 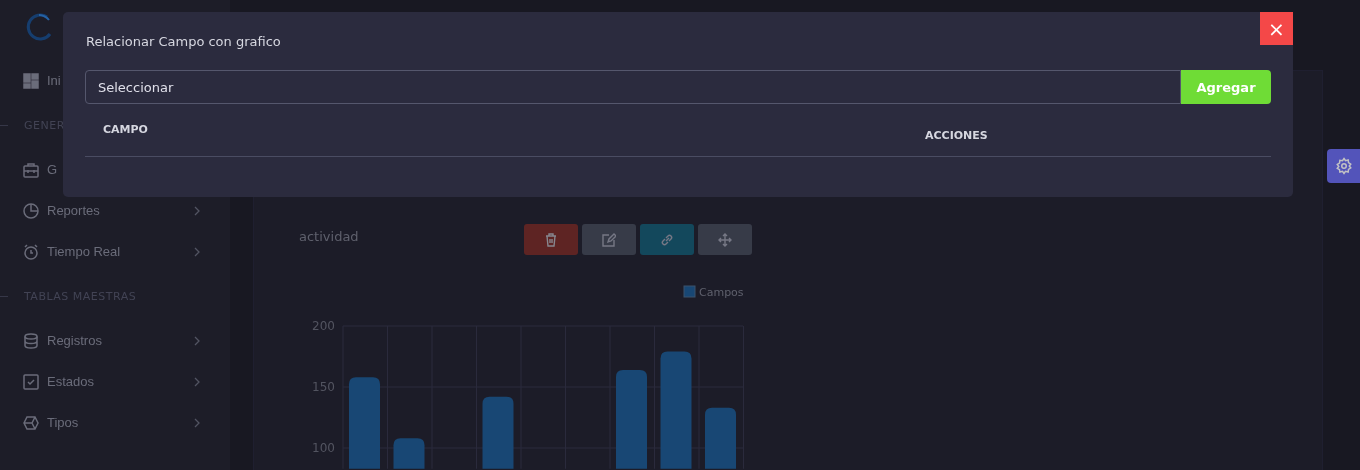 What do you see at coordinates (323, 387) in the screenshot?
I see `axis-tick-label: 150` at bounding box center [323, 387].